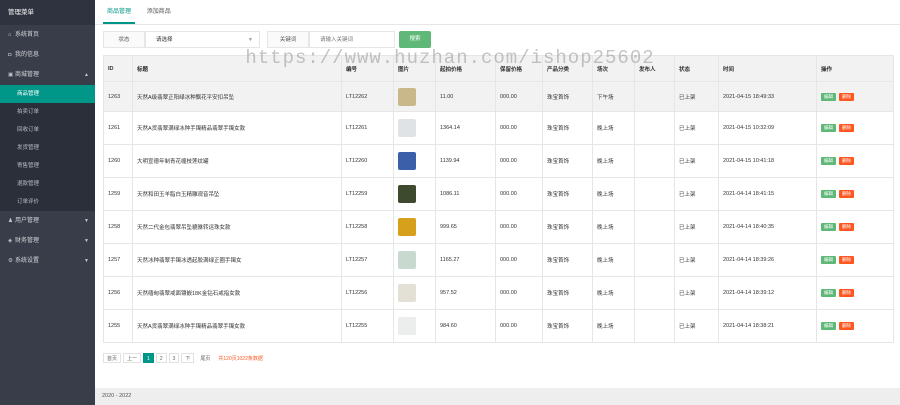 This screenshot has height=405, width=900. Describe the element at coordinates (47, 184) in the screenshot. I see `sidebar-subitem-5: 退款管理` at that location.